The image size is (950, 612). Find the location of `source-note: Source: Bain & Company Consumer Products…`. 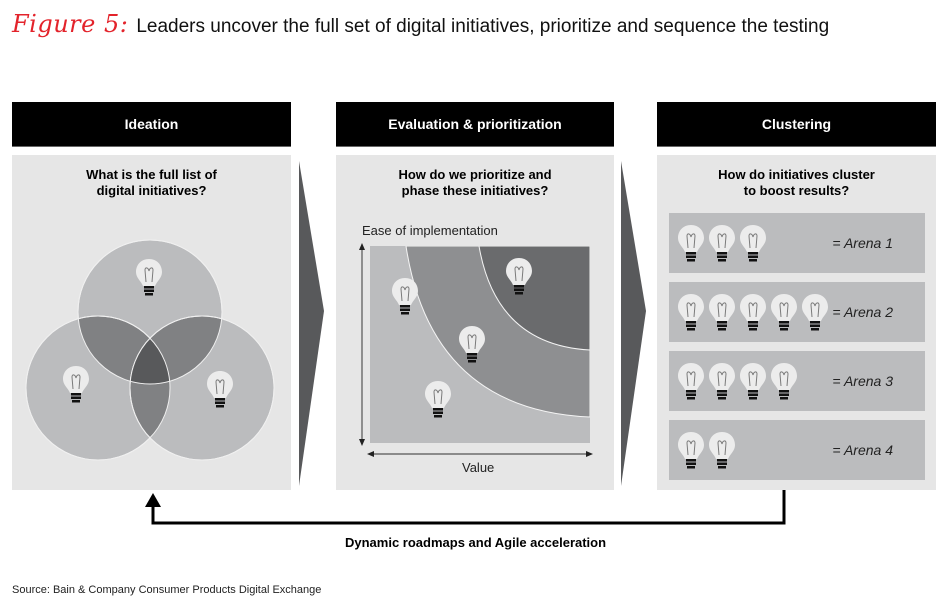

source-note: Source: Bain & Company Consumer Products… is located at coordinates (167, 590).